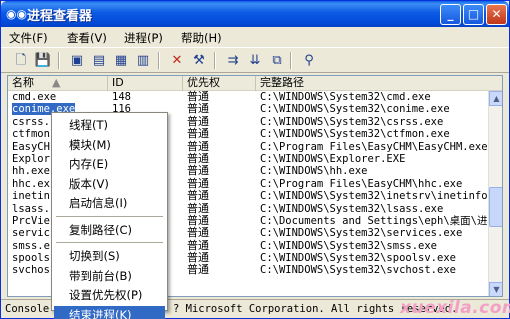 The width and height of the screenshot is (510, 319). Describe the element at coordinates (198, 270) in the screenshot. I see `cell-priority: 普通` at that location.